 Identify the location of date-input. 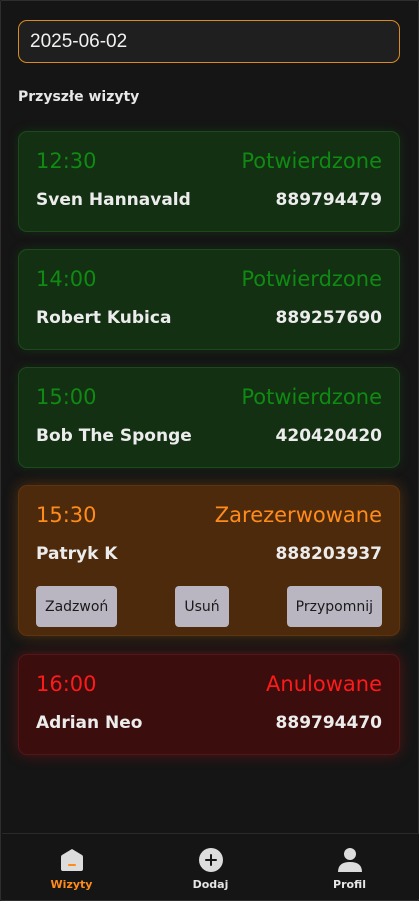
(209, 41).